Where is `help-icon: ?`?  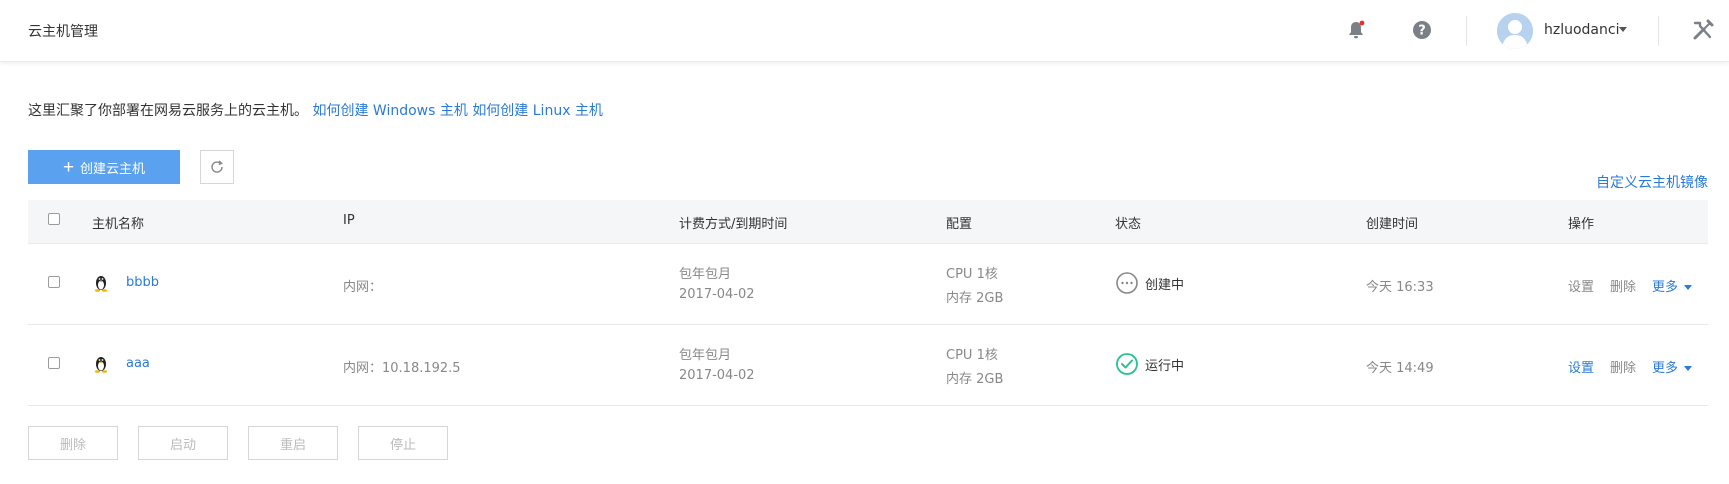 help-icon: ? is located at coordinates (1422, 30).